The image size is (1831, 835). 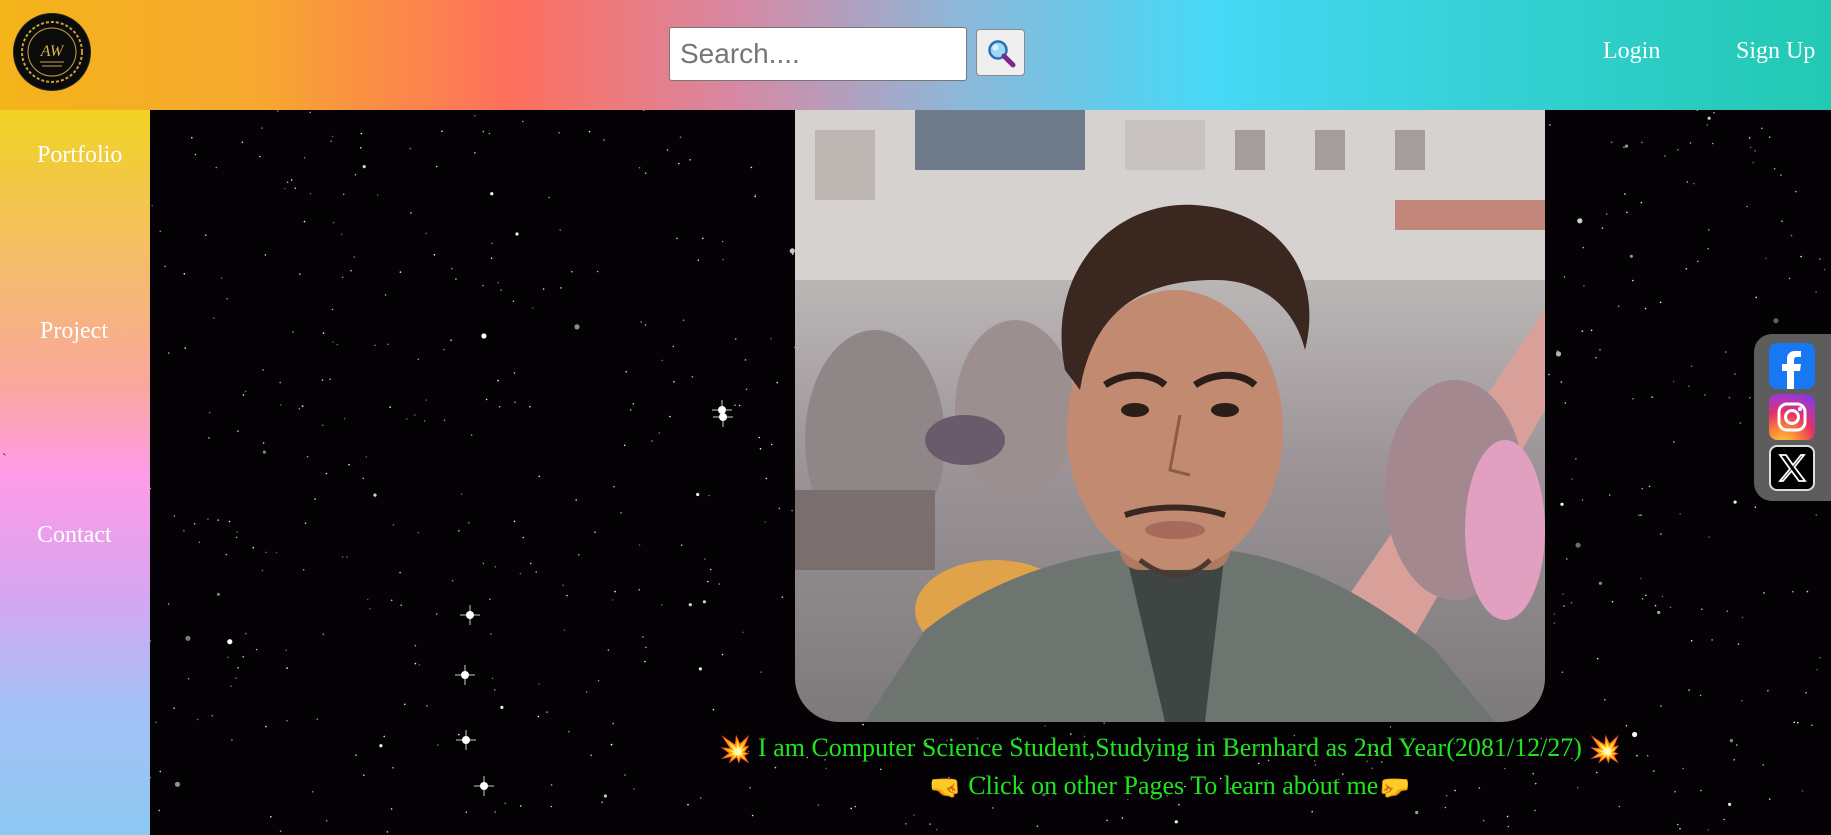 I want to click on logo-monogram: AW, so click(x=52, y=51).